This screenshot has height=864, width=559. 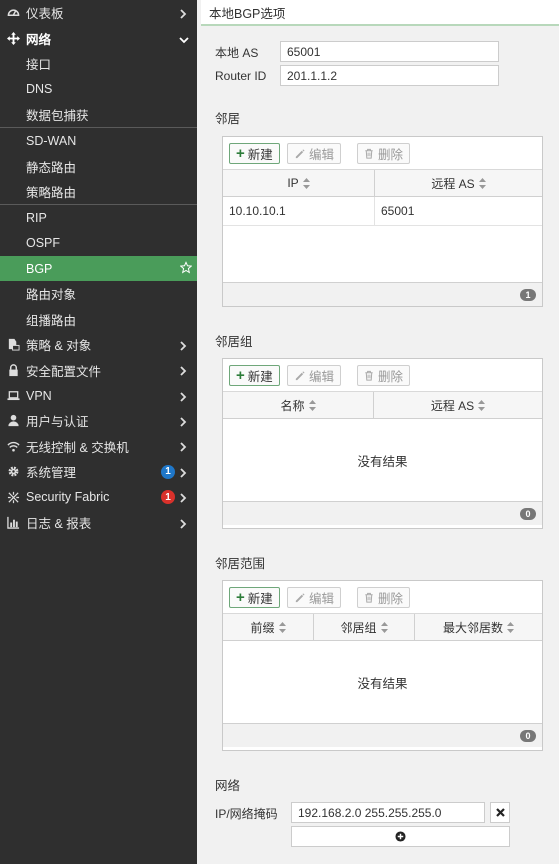 What do you see at coordinates (98, 88) in the screenshot?
I see `sidebar-item-3: DNS` at bounding box center [98, 88].